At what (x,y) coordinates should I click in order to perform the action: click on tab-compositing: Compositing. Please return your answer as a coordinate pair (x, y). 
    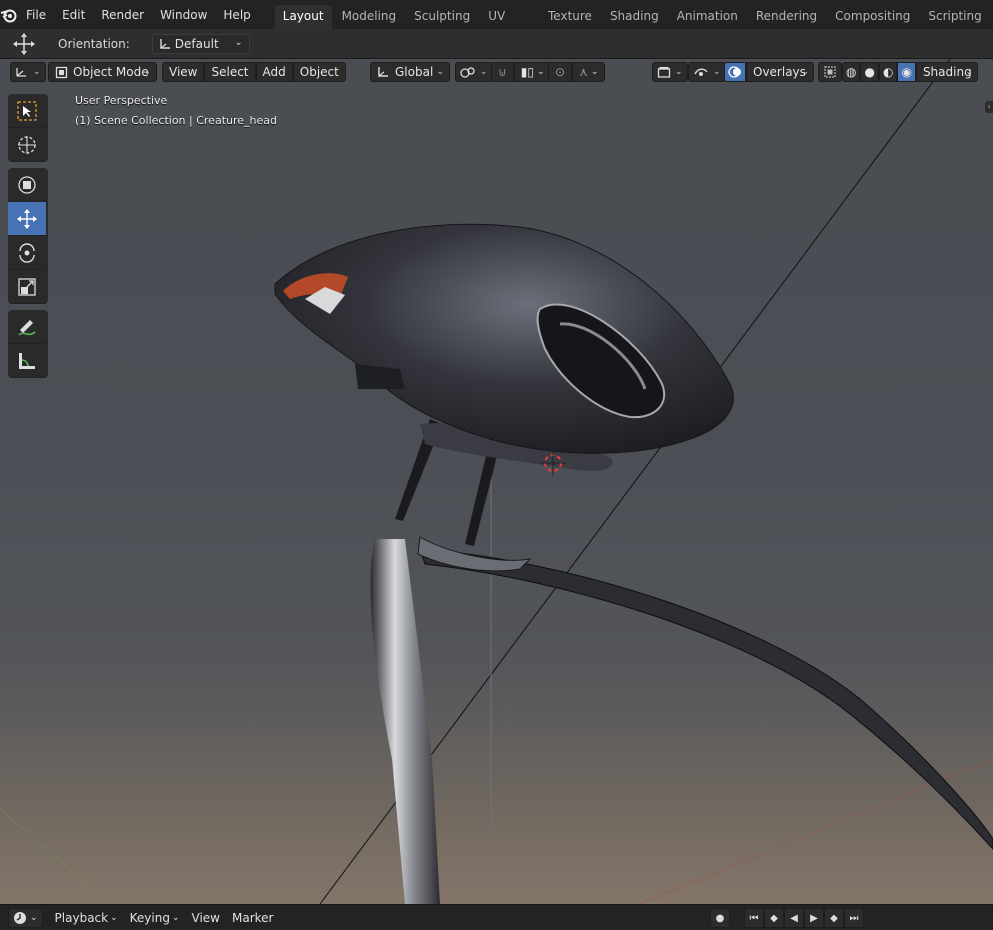
    Looking at the image, I should click on (872, 17).